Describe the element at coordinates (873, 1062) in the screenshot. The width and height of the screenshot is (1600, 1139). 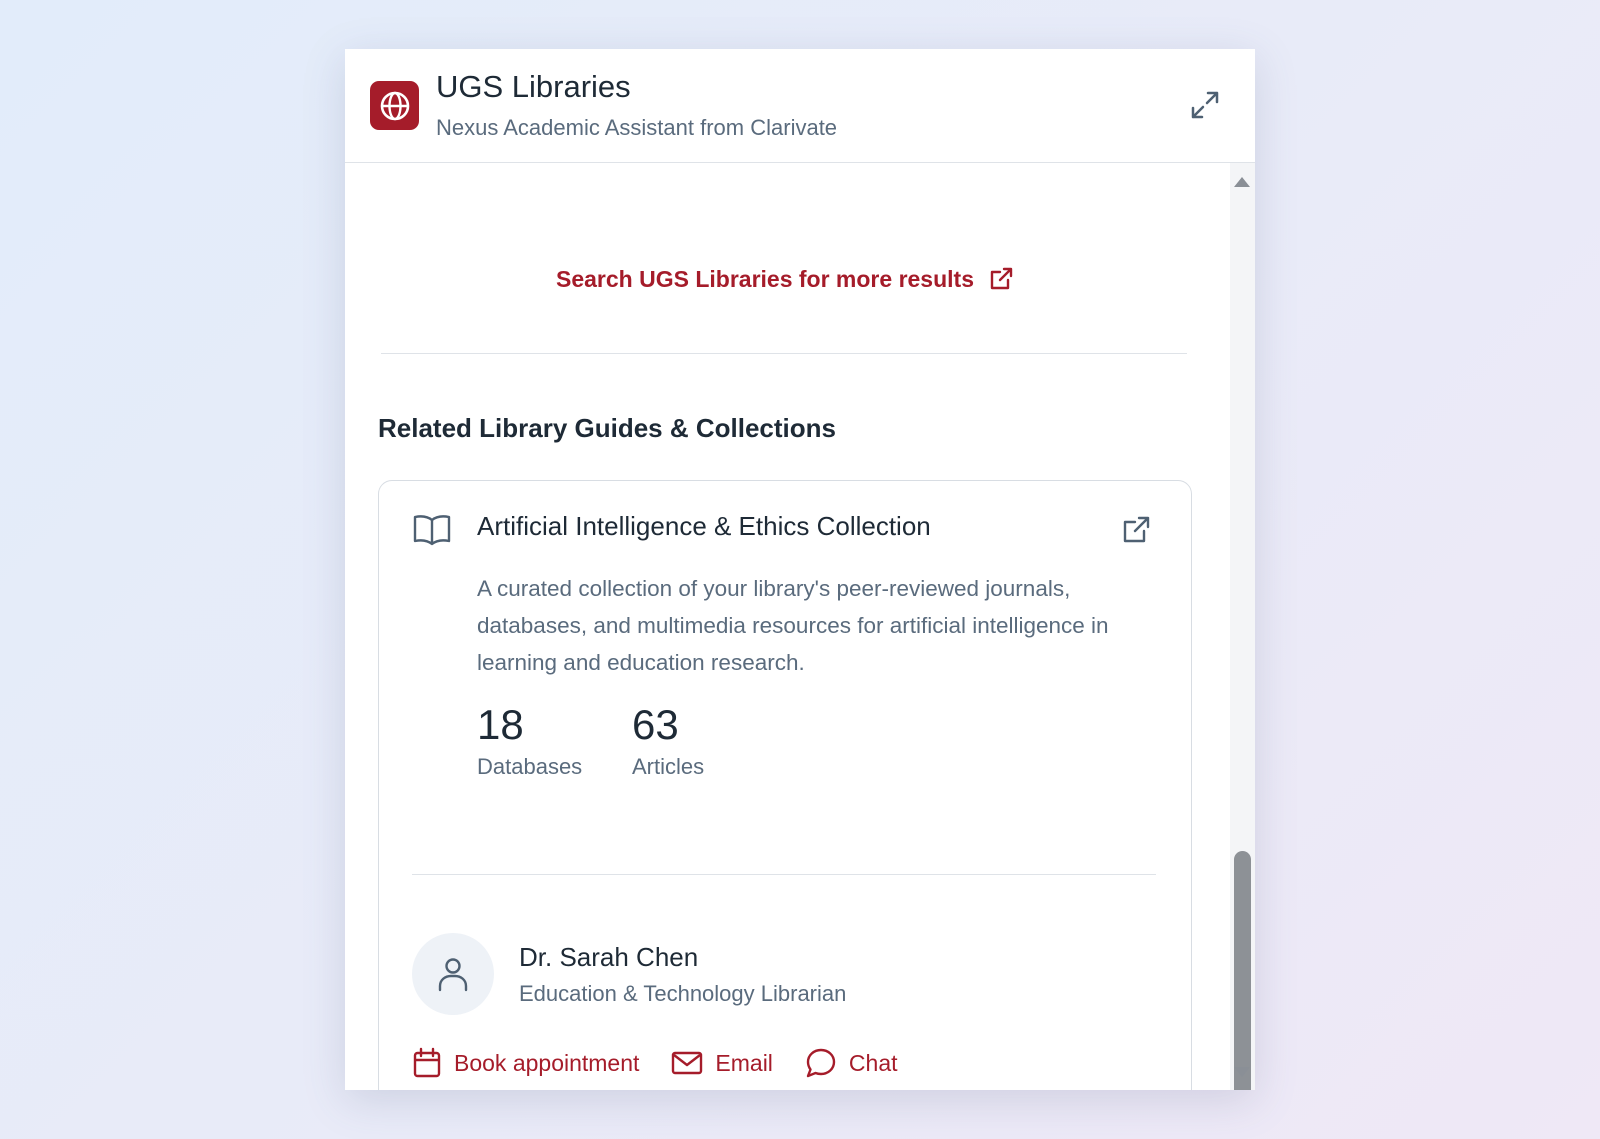
I see `chat-label: Chat` at that location.